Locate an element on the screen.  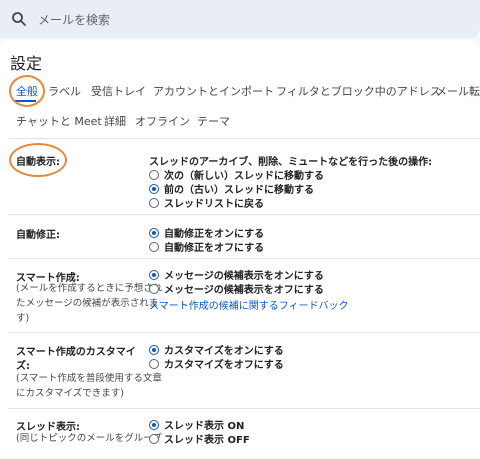
option-label: カスタマイズをオフにする is located at coordinates (224, 365).